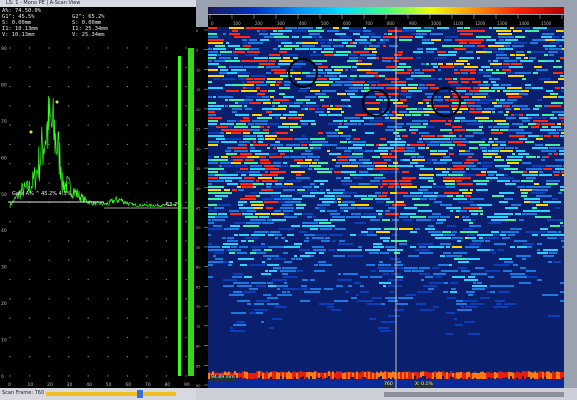 Image resolution: width=577 pixels, height=400 pixels. Describe the element at coordinates (4, 195) in the screenshot. I see `y-tick-label: 50` at that location.